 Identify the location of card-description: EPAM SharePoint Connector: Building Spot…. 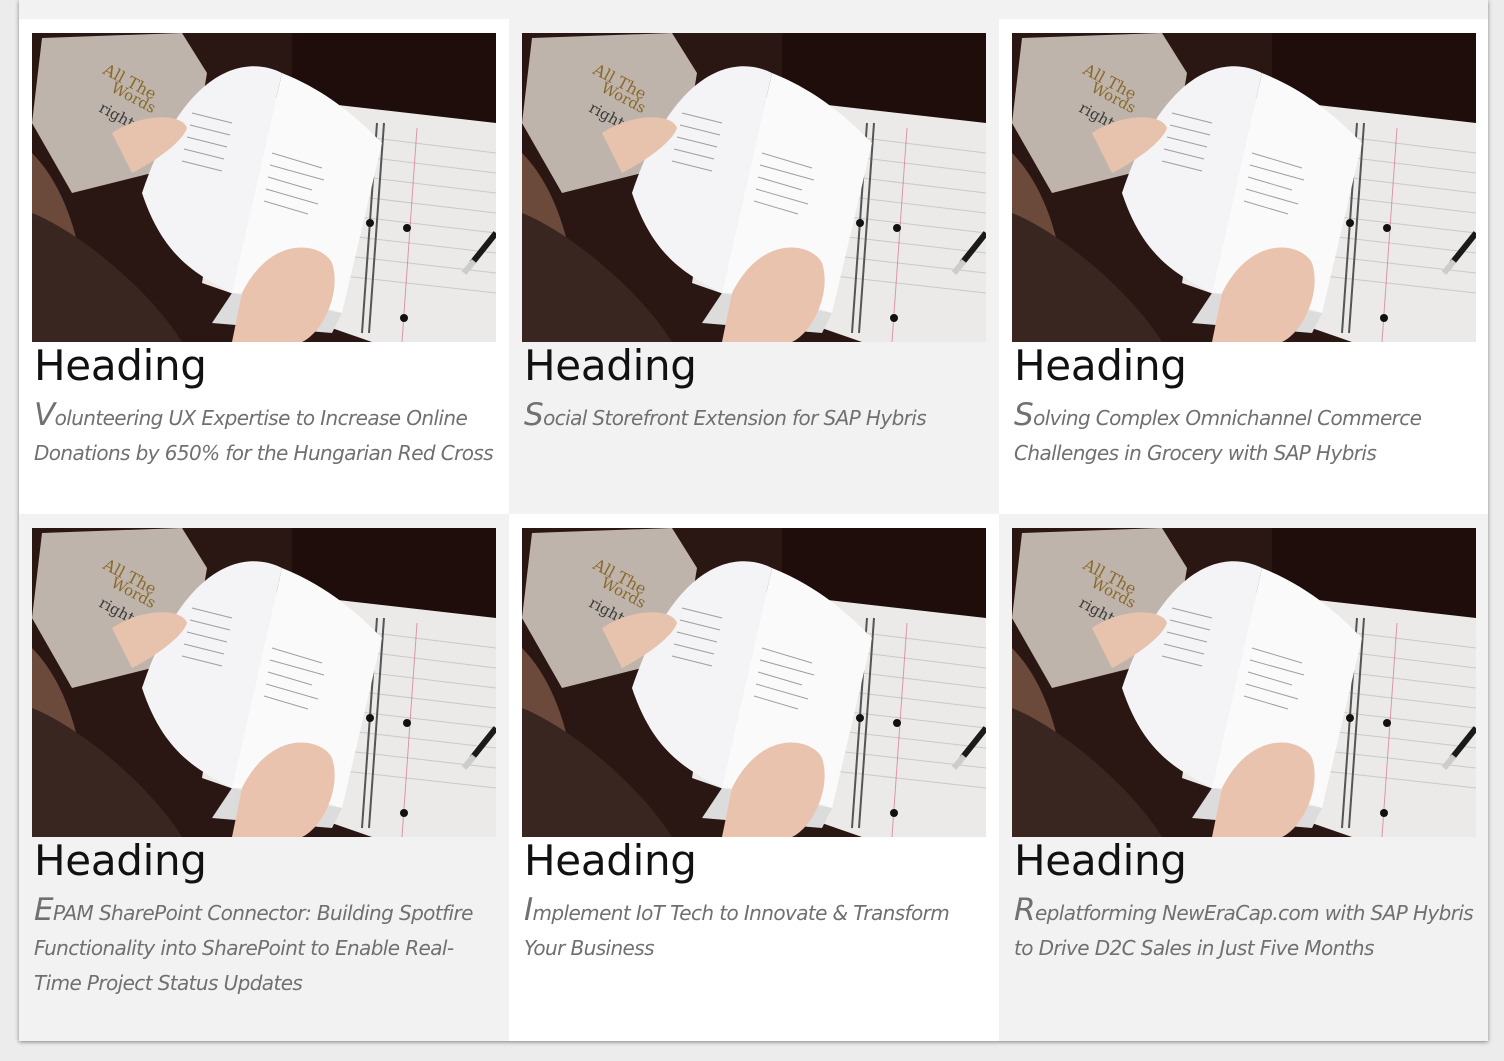
(265, 946).